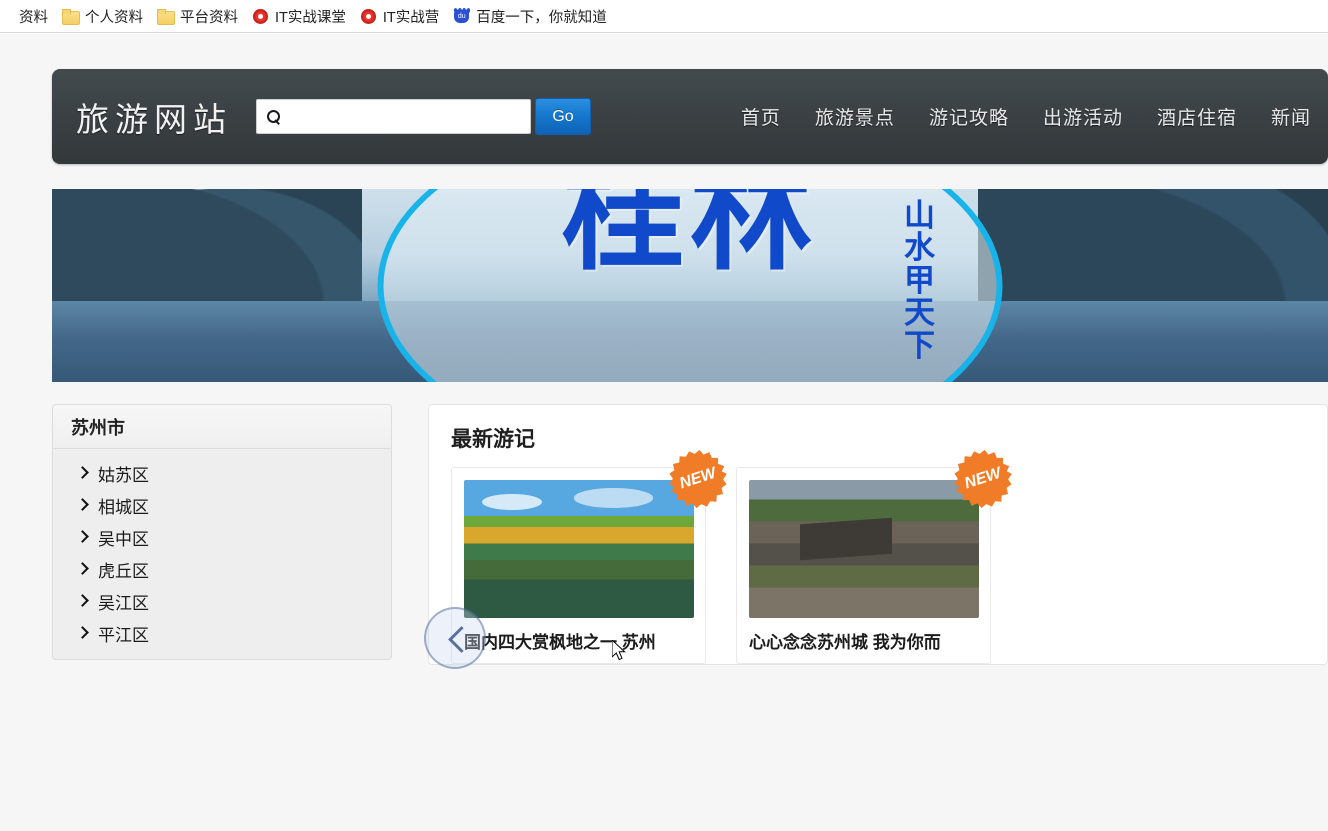 The height and width of the screenshot is (831, 1328). Describe the element at coordinates (761, 116) in the screenshot. I see `nav-item-home: 首页` at that location.